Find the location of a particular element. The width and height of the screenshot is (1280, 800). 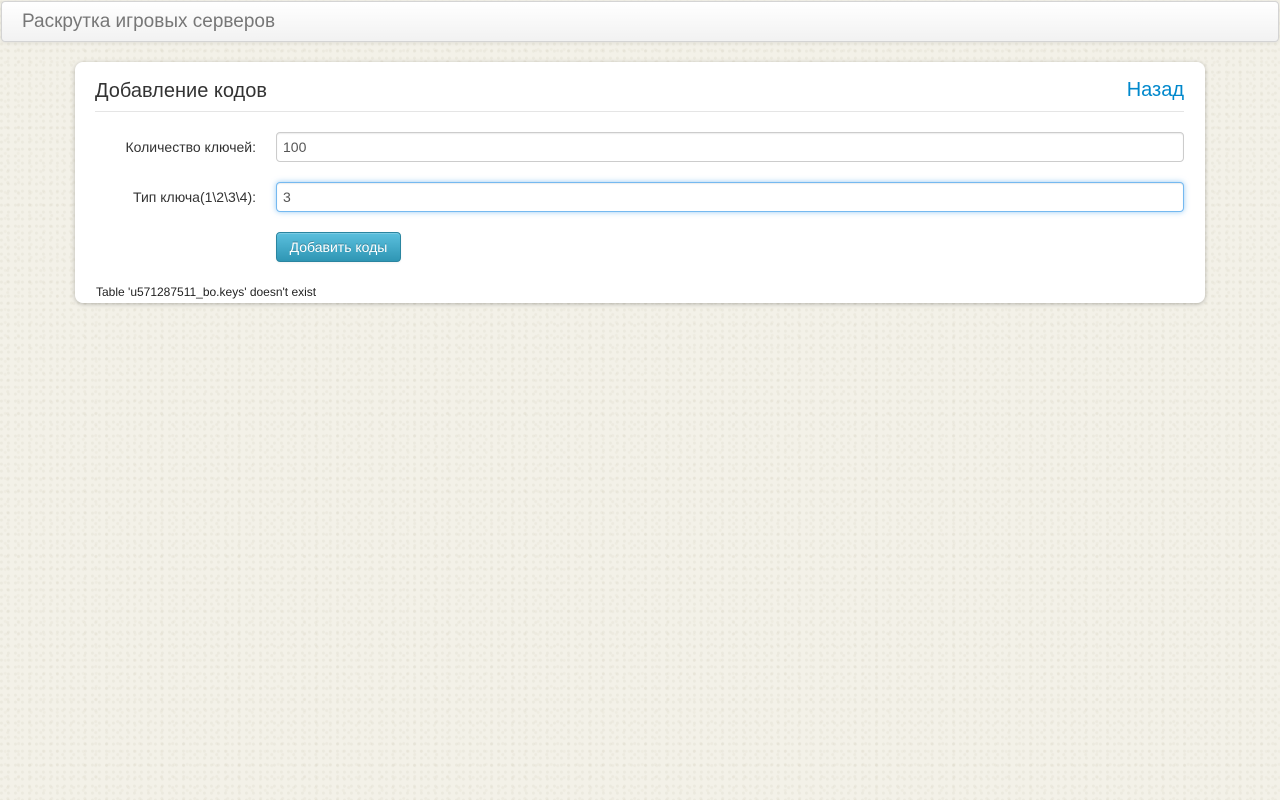

add-codes-button: Добавить коды is located at coordinates (338, 247).